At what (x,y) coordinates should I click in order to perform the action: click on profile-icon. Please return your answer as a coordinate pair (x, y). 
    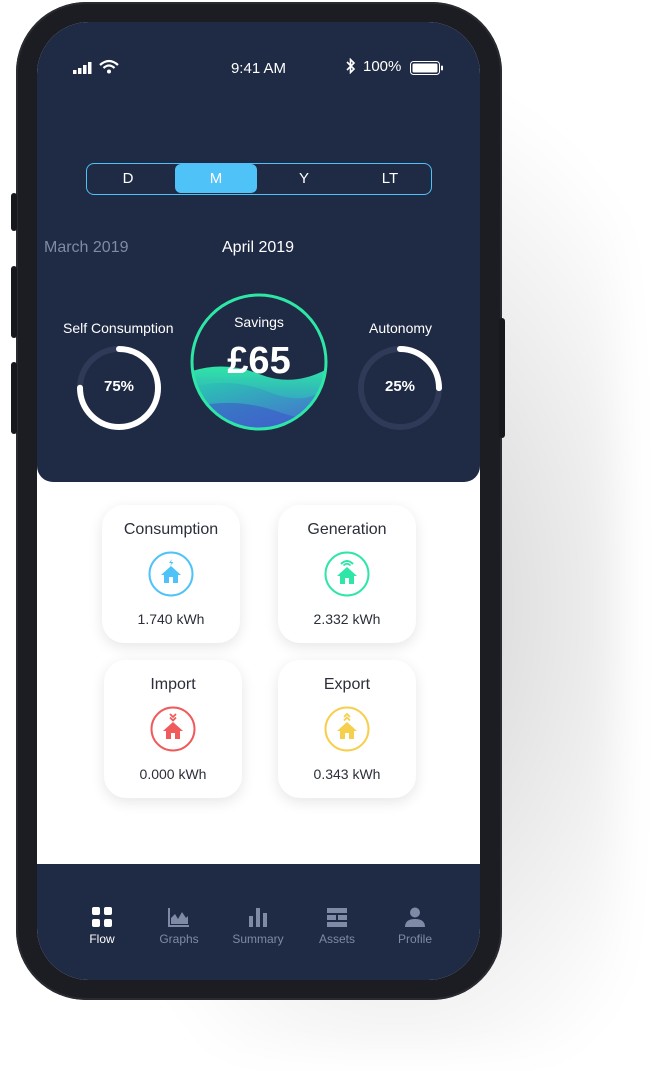
    Looking at the image, I should click on (415, 917).